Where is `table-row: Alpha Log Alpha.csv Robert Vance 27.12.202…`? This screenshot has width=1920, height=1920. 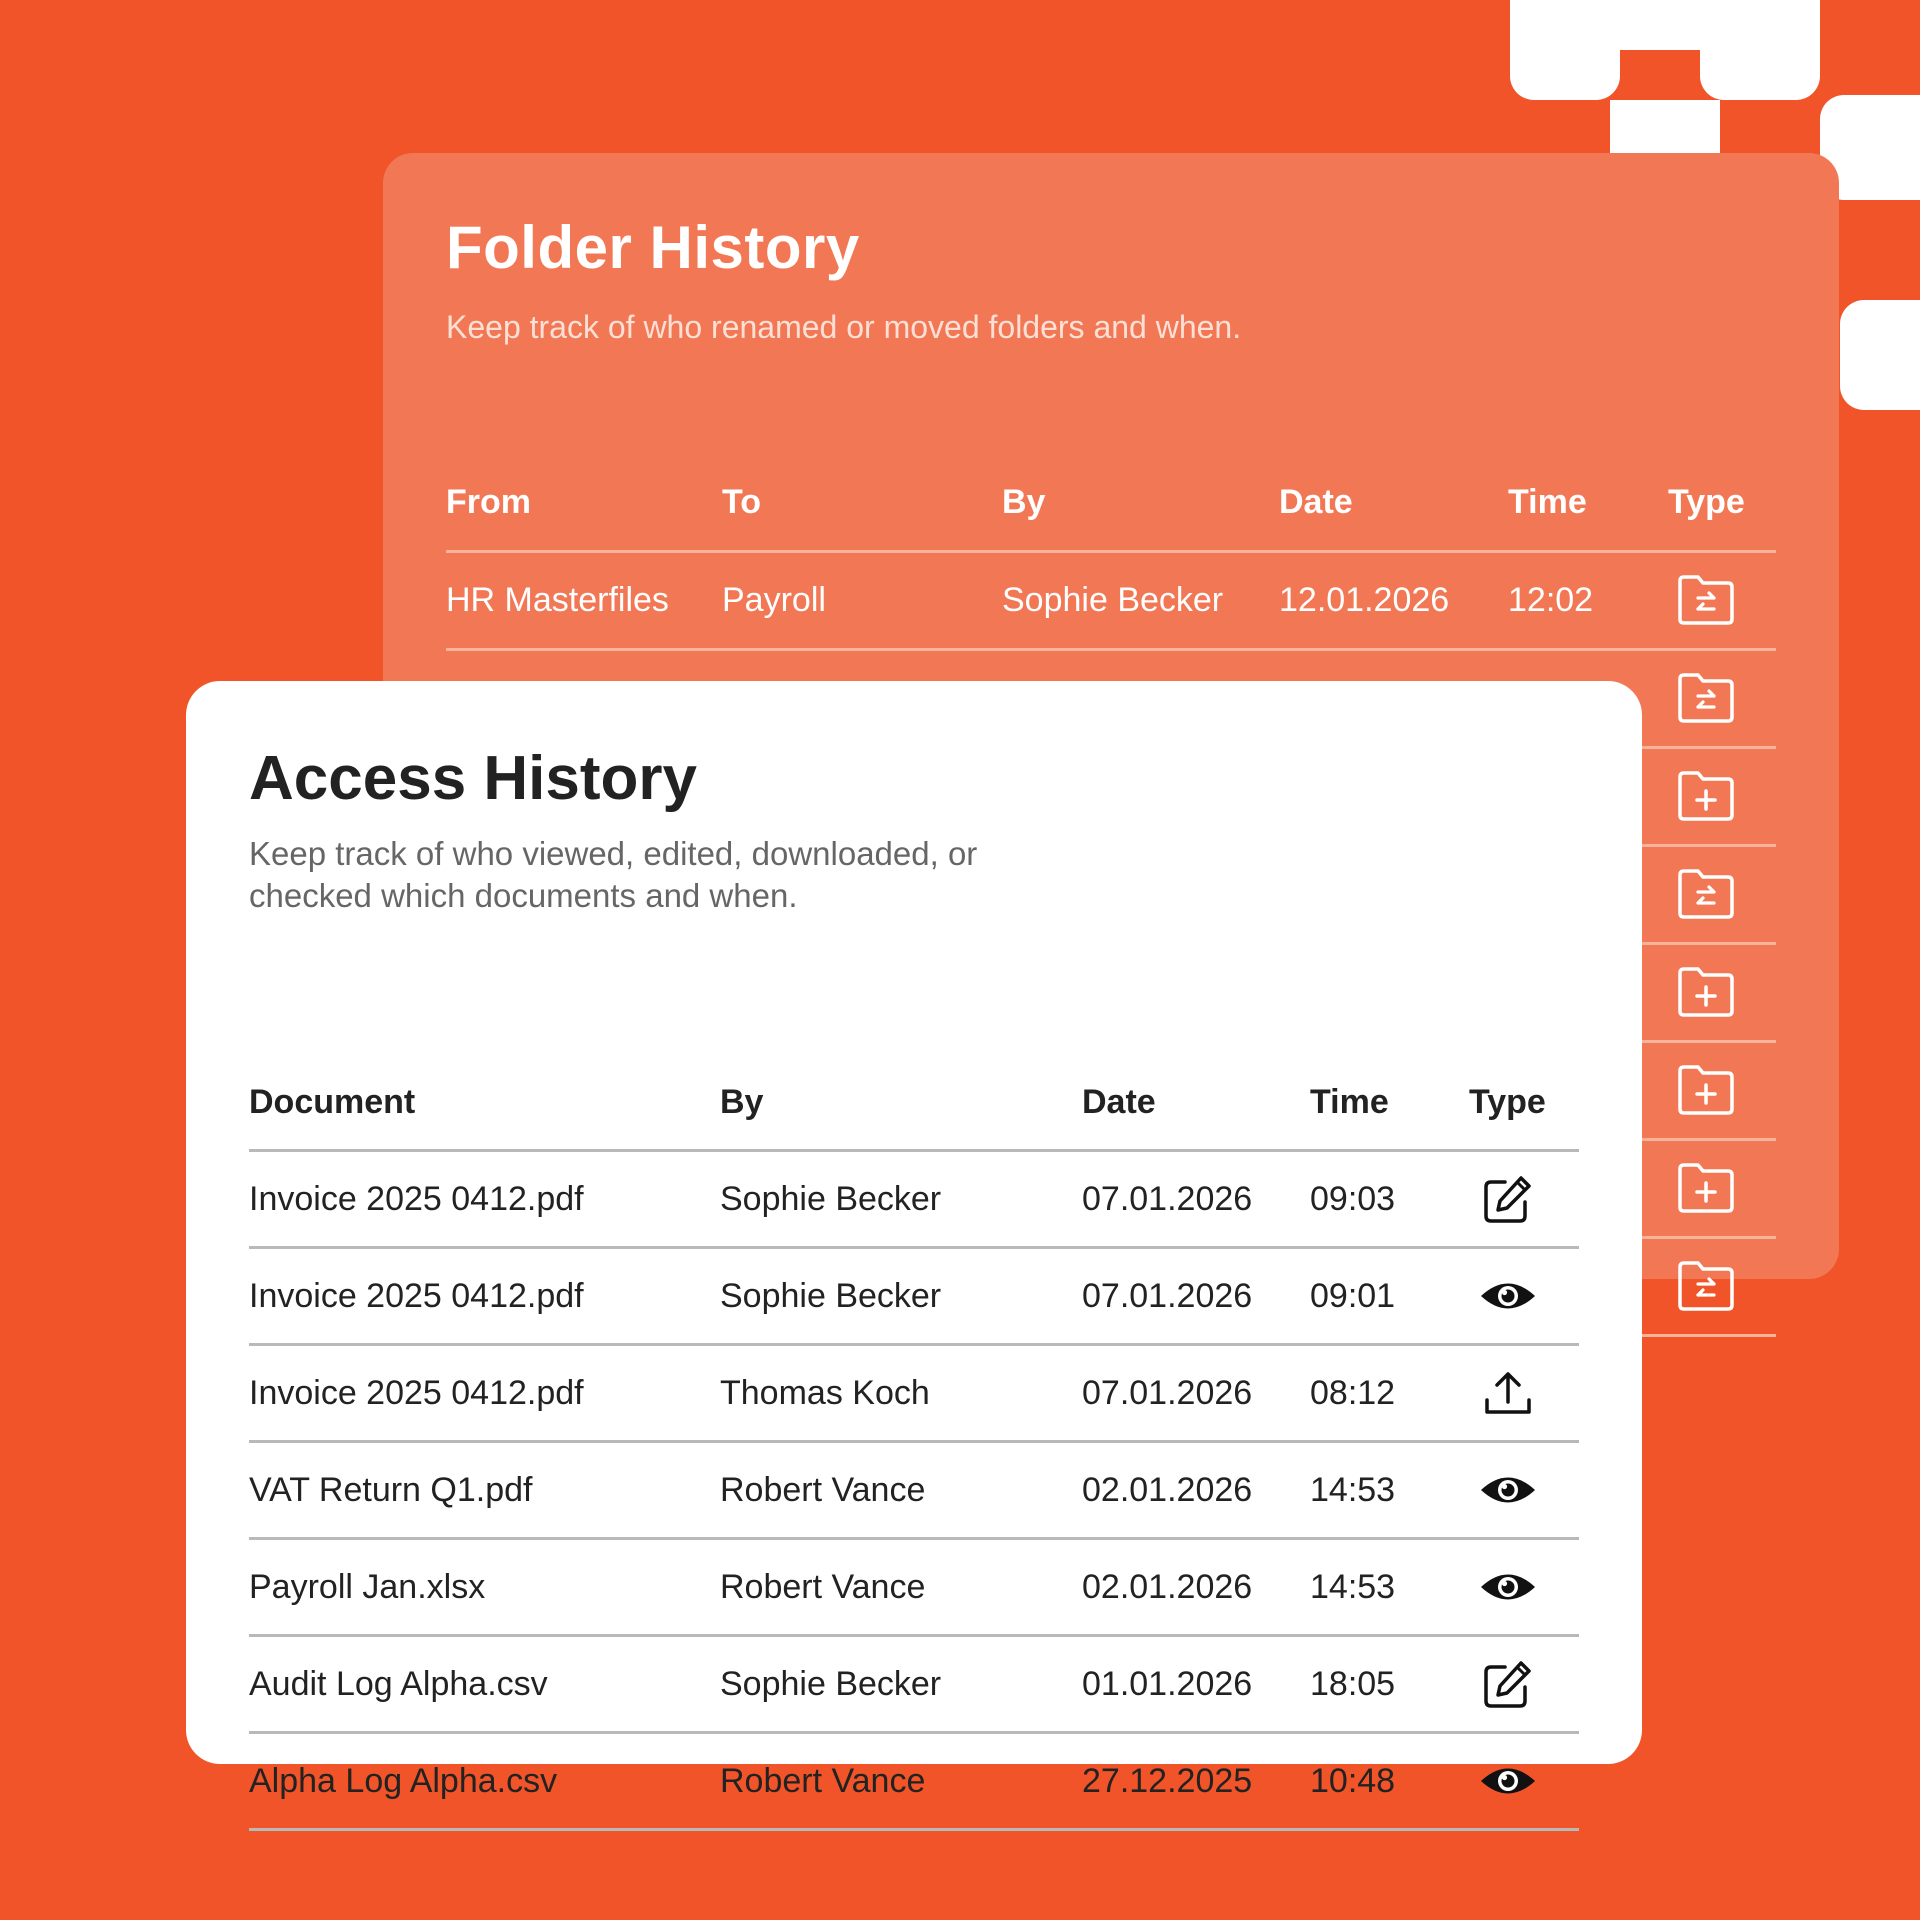 table-row: Alpha Log Alpha.csv Robert Vance 27.12.202… is located at coordinates (914, 1782).